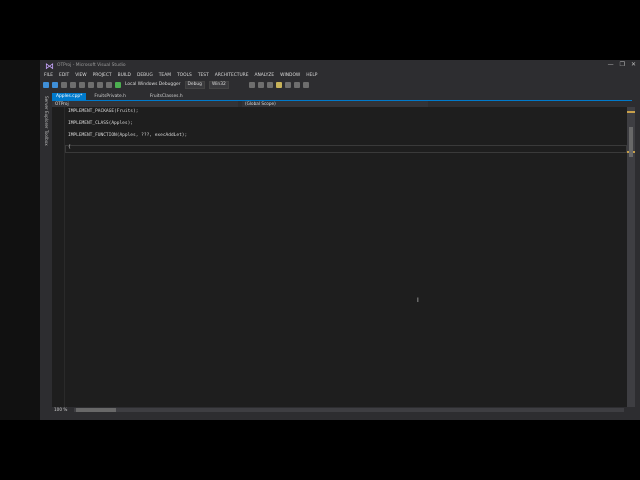  What do you see at coordinates (91, 84) in the screenshot?
I see `save-all-icon` at bounding box center [91, 84].